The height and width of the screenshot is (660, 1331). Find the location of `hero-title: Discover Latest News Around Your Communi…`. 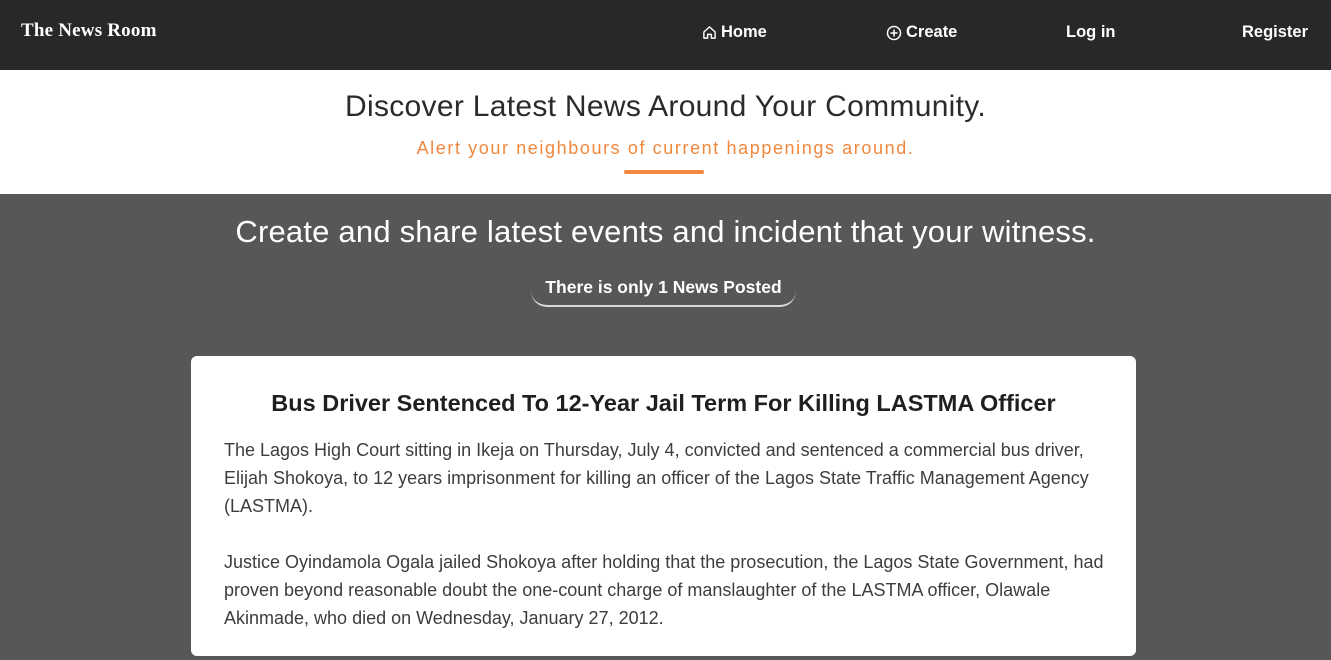

hero-title: Discover Latest News Around Your Communi… is located at coordinates (665, 106).